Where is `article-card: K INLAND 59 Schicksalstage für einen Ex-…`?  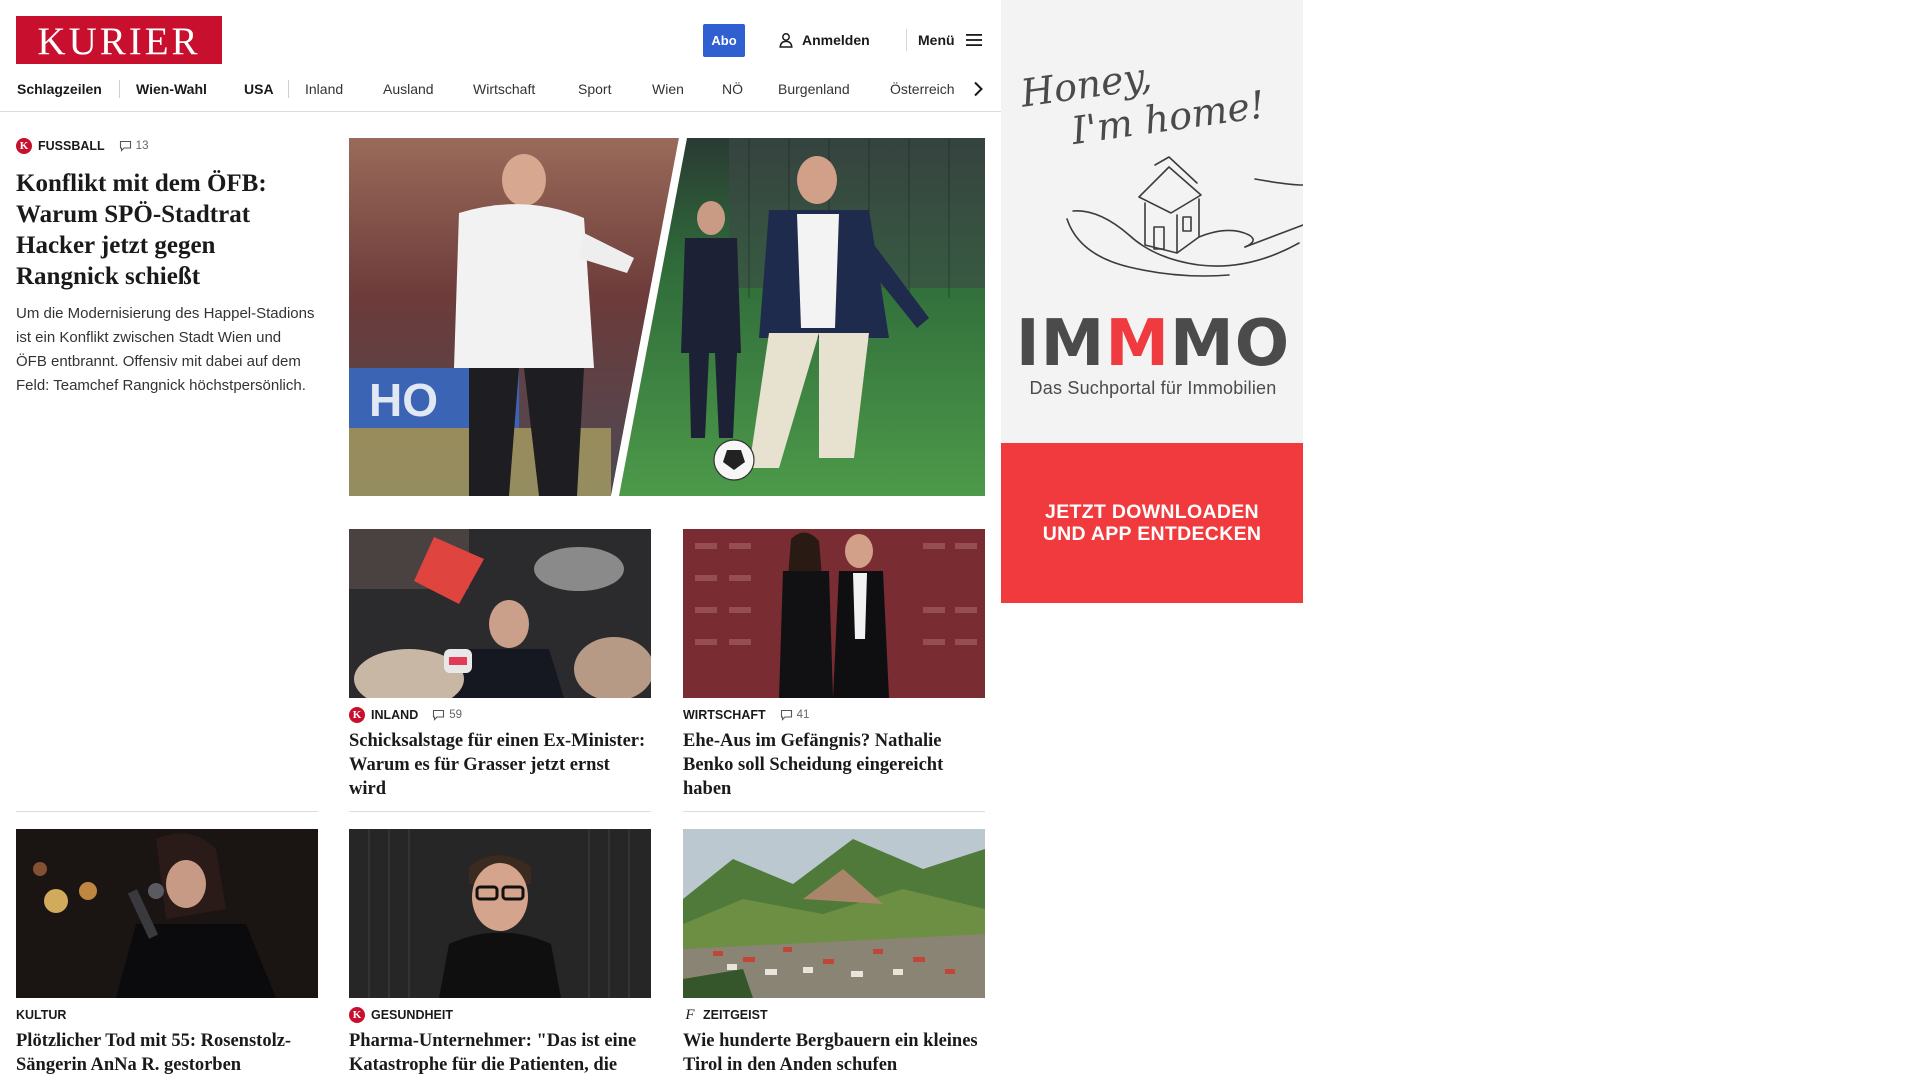
article-card: K INLAND 59 Schicksalstage für einen Ex-… is located at coordinates (500, 665).